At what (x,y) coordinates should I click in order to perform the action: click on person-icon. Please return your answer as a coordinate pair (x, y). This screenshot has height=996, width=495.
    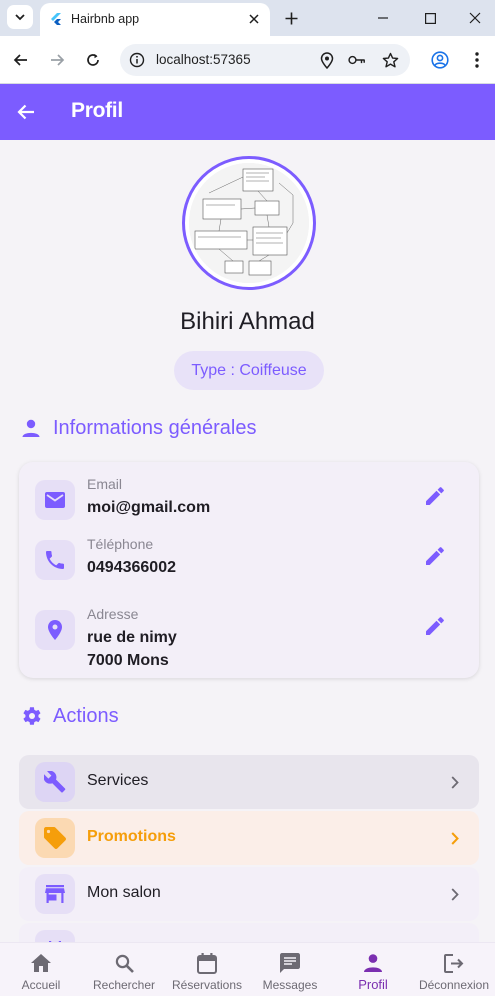
    Looking at the image, I should click on (373, 963).